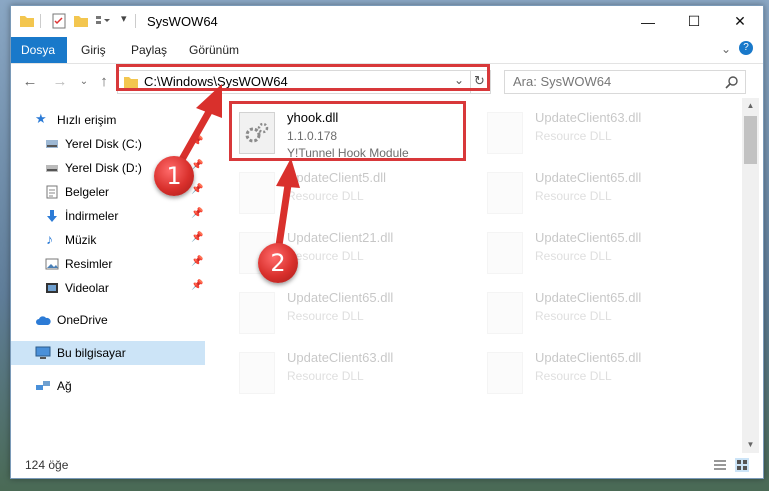  I want to click on sidebar-item-label: OneDrive, so click(82, 320).